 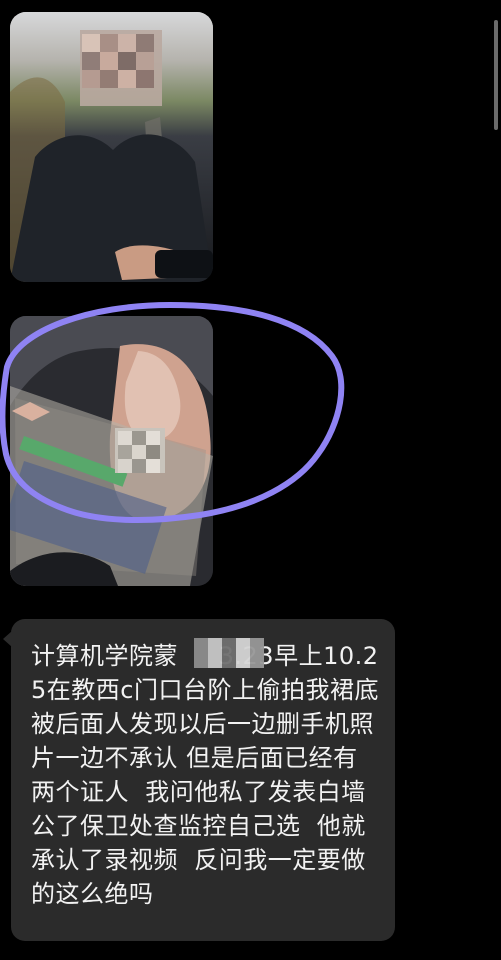 What do you see at coordinates (496, 75) in the screenshot?
I see `scrollbar` at bounding box center [496, 75].